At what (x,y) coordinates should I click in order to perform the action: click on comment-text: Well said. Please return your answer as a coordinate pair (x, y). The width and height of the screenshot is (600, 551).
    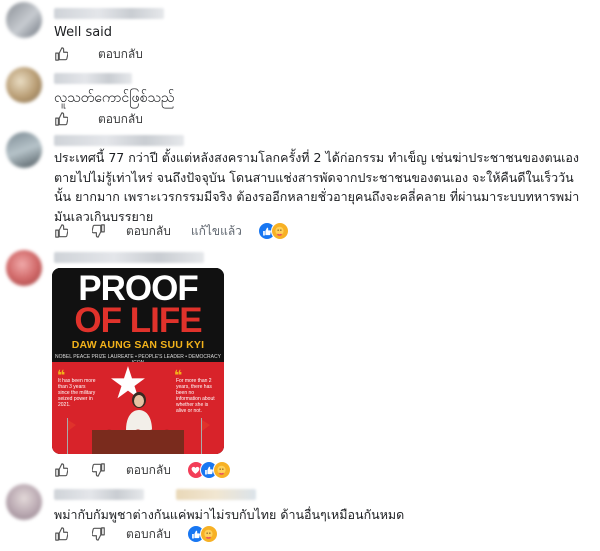
    Looking at the image, I should click on (83, 32).